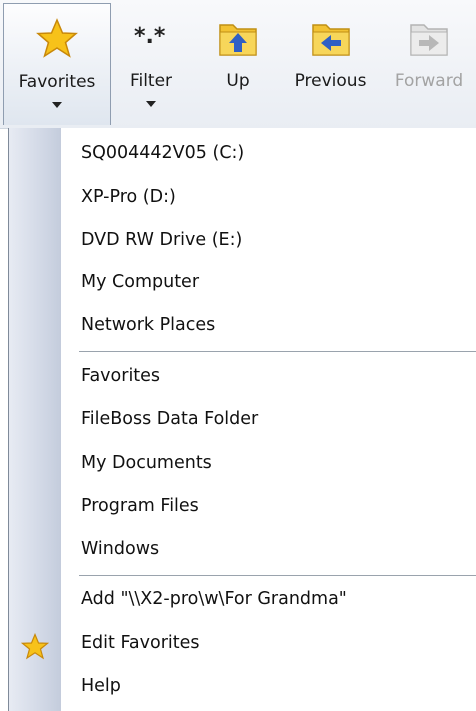  I want to click on menu-item-label: SQ004442V05 (C:), so click(163, 153).